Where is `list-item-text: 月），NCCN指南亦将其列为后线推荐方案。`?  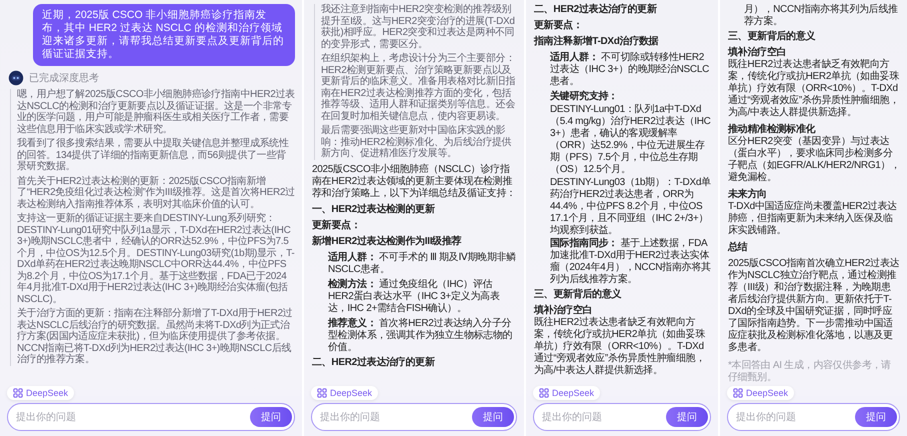 list-item-text: 月），NCCN指南亦将其列为后线推荐方案。 is located at coordinates (821, 16).